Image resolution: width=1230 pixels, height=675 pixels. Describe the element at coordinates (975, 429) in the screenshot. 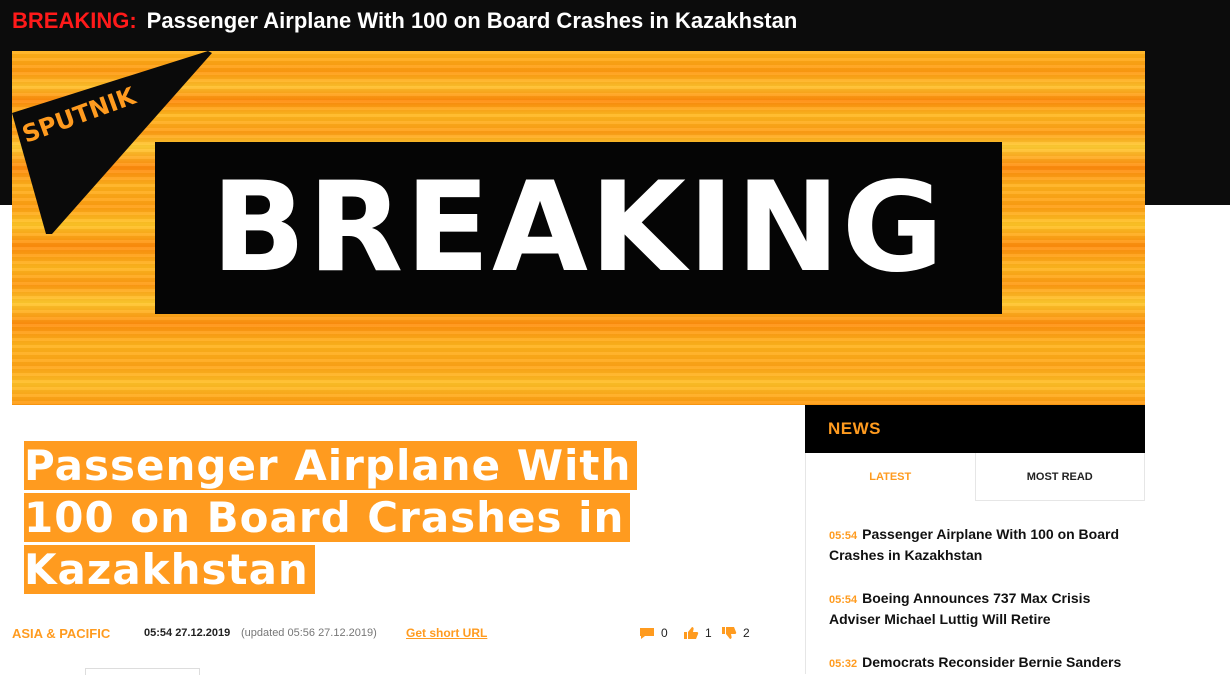

I see `news-header: NEWS` at that location.